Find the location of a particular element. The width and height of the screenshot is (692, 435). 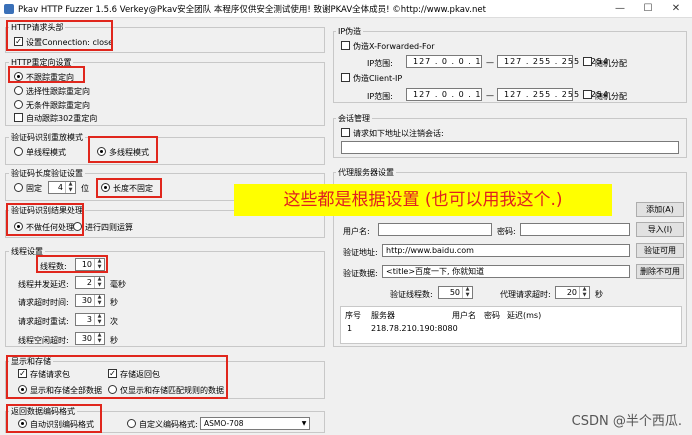

timeout-spinner: 30 ▲ ▼ is located at coordinates (90, 300).